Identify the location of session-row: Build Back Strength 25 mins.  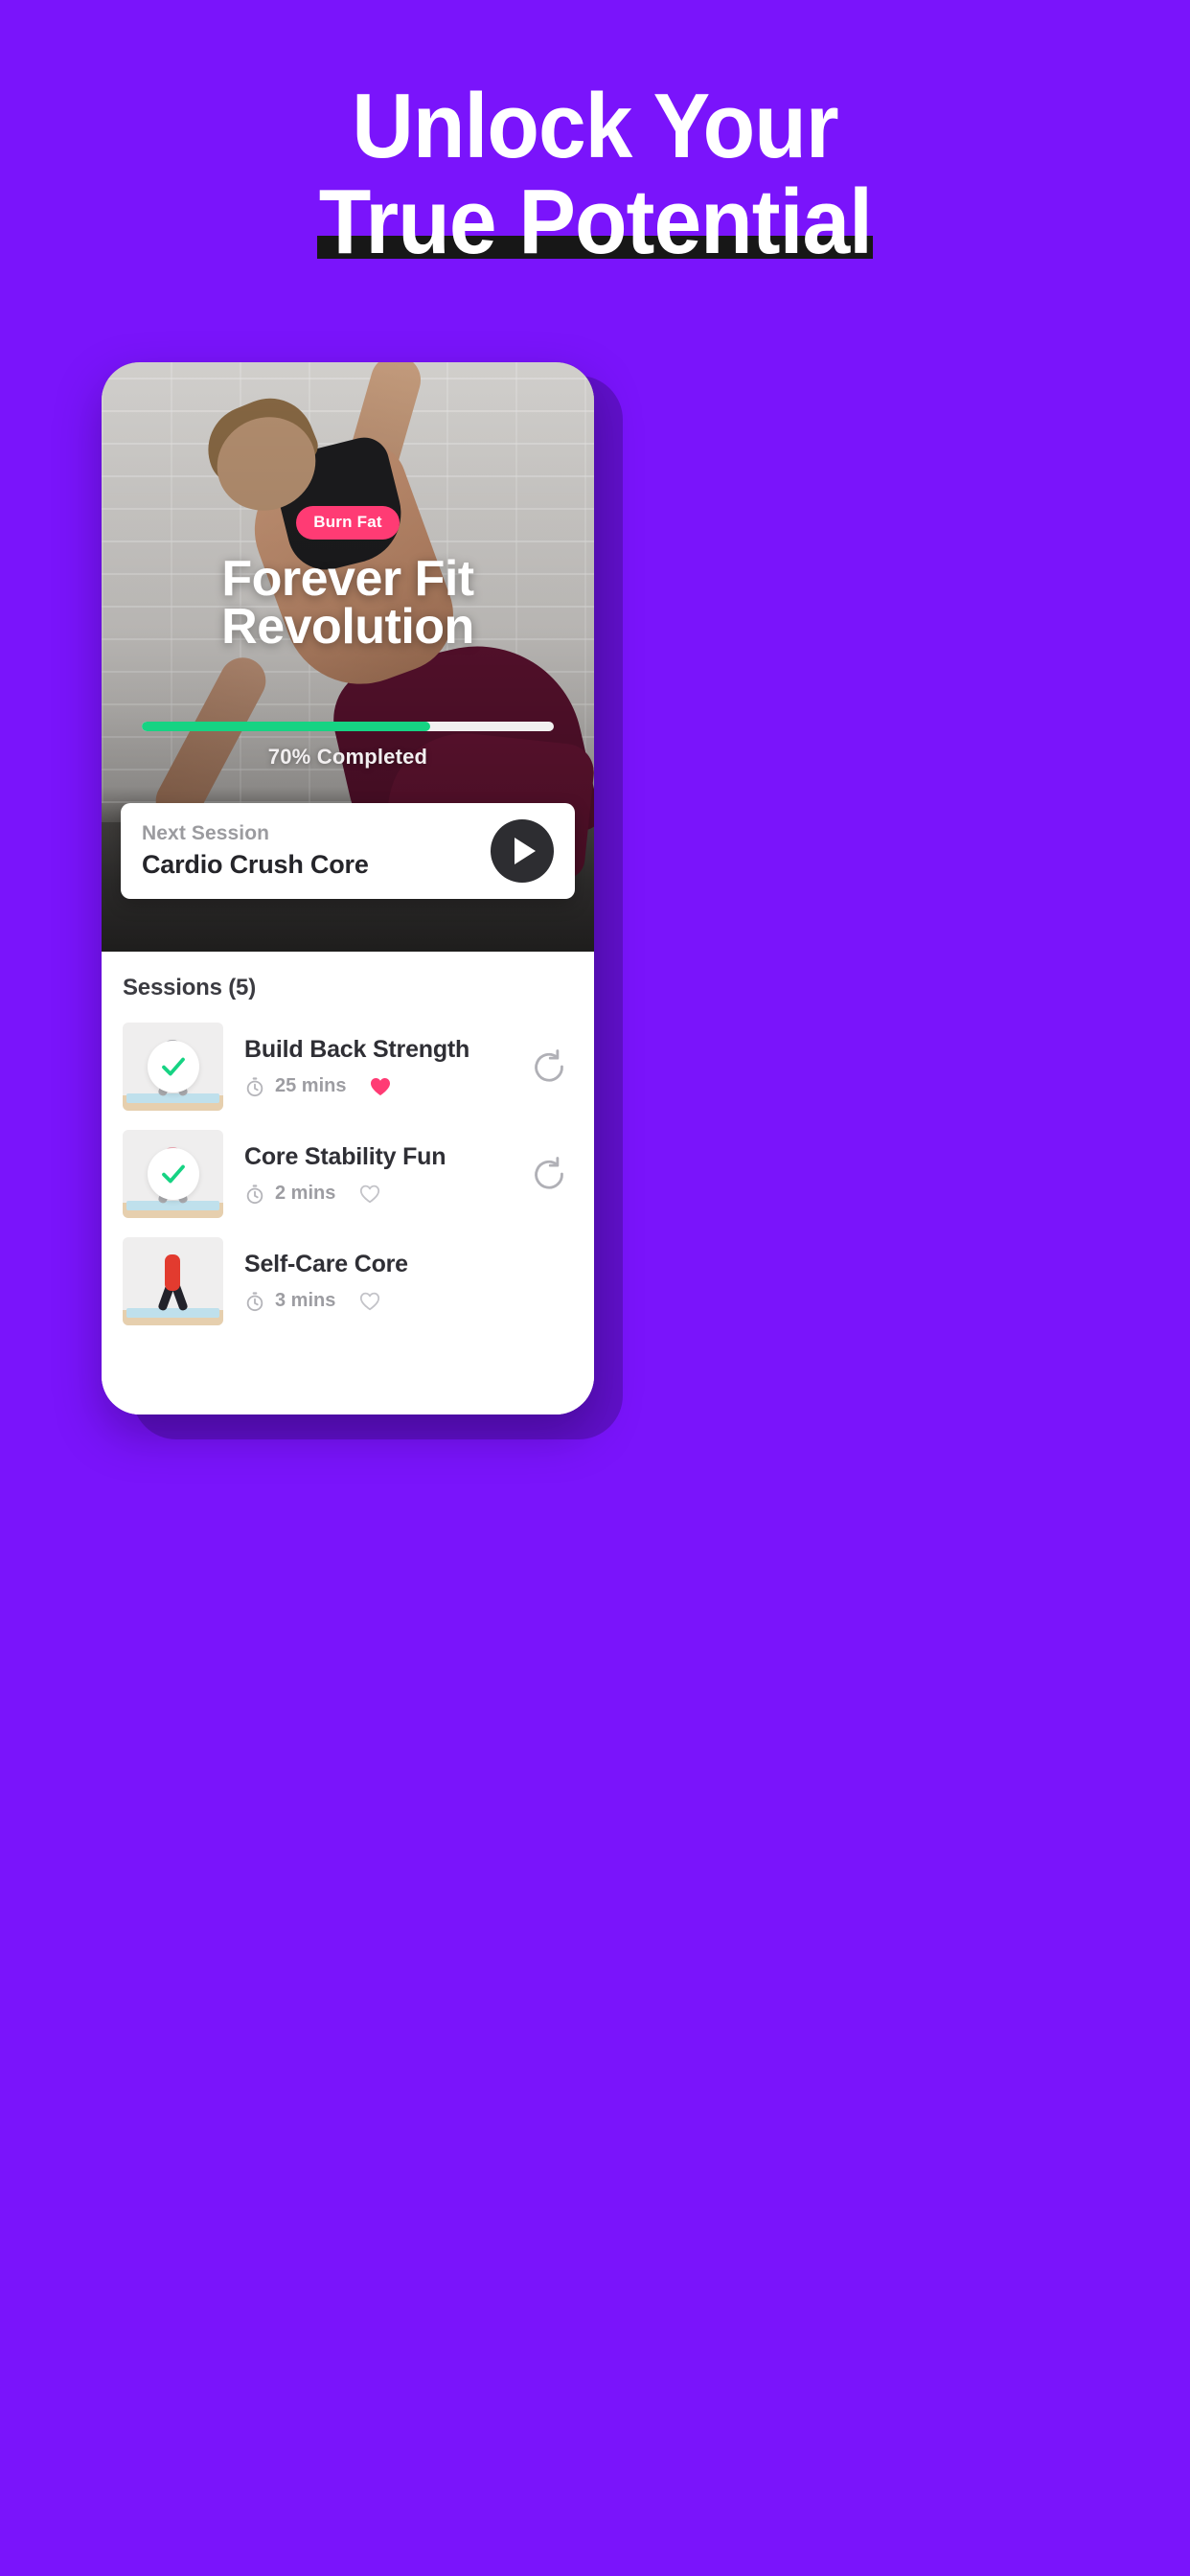
(348, 1066).